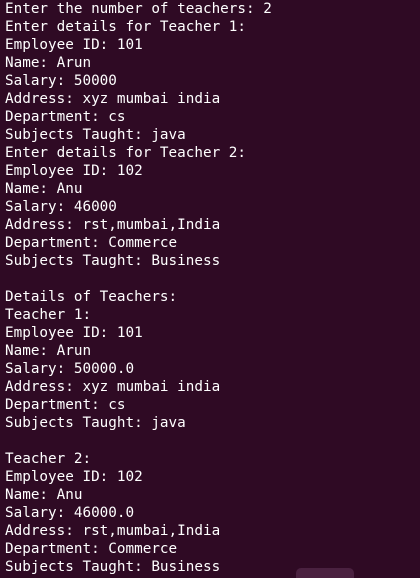 The height and width of the screenshot is (578, 420). What do you see at coordinates (61, 207) in the screenshot?
I see `terminal-line: Salary: 46000` at bounding box center [61, 207].